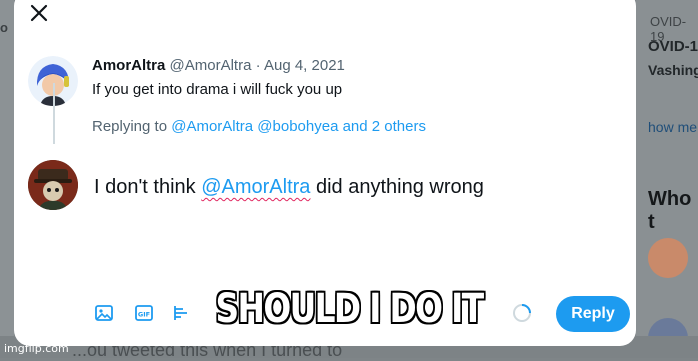  I want to click on thread-connector-line, so click(54, 113).